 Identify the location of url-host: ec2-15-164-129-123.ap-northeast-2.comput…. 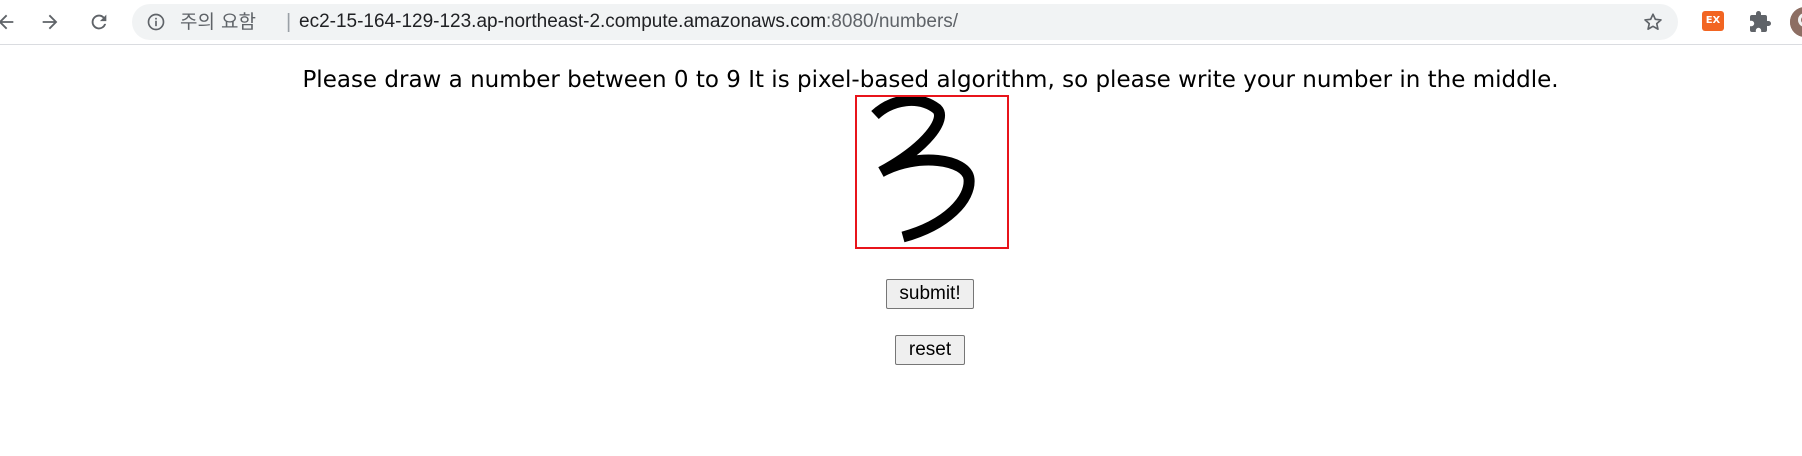
(563, 21).